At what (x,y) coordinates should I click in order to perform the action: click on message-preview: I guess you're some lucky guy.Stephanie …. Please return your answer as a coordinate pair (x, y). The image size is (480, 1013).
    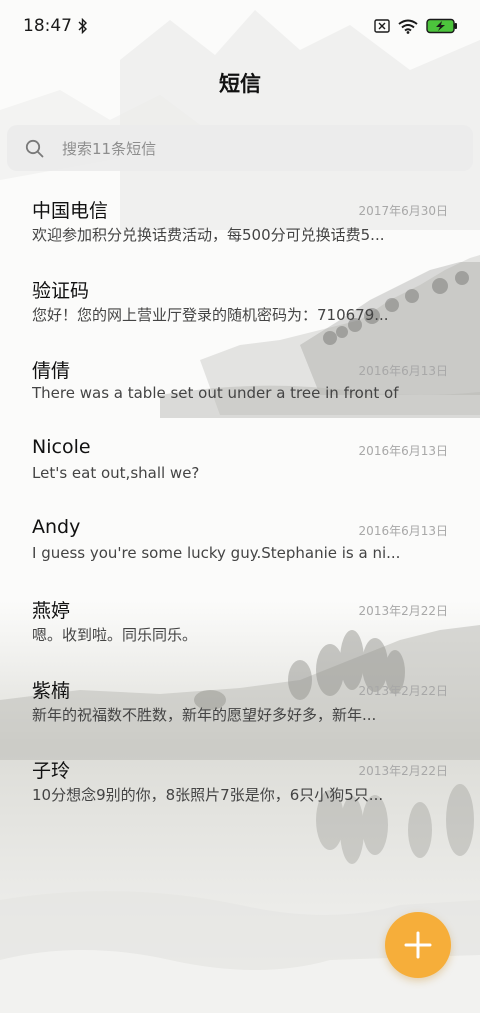
    Looking at the image, I should click on (216, 553).